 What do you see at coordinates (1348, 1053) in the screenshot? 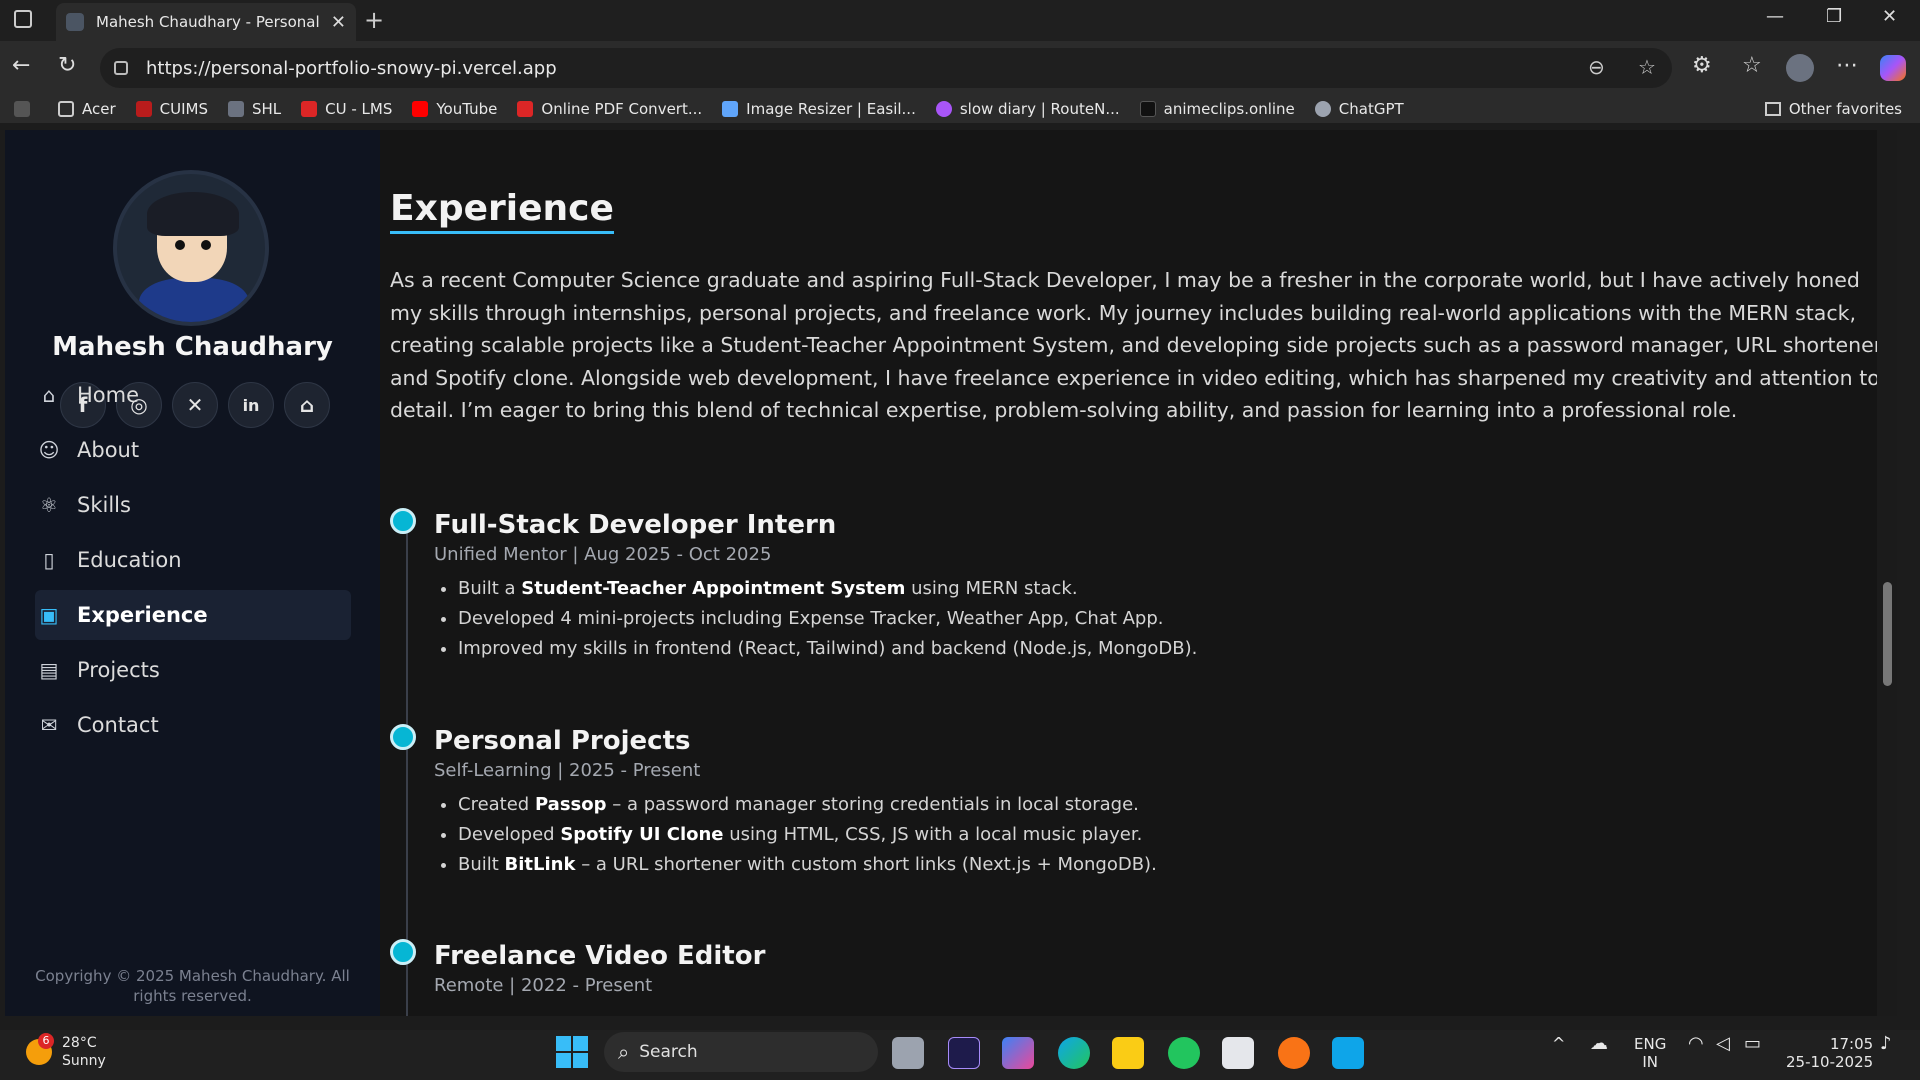
I see `vscode-icon` at bounding box center [1348, 1053].